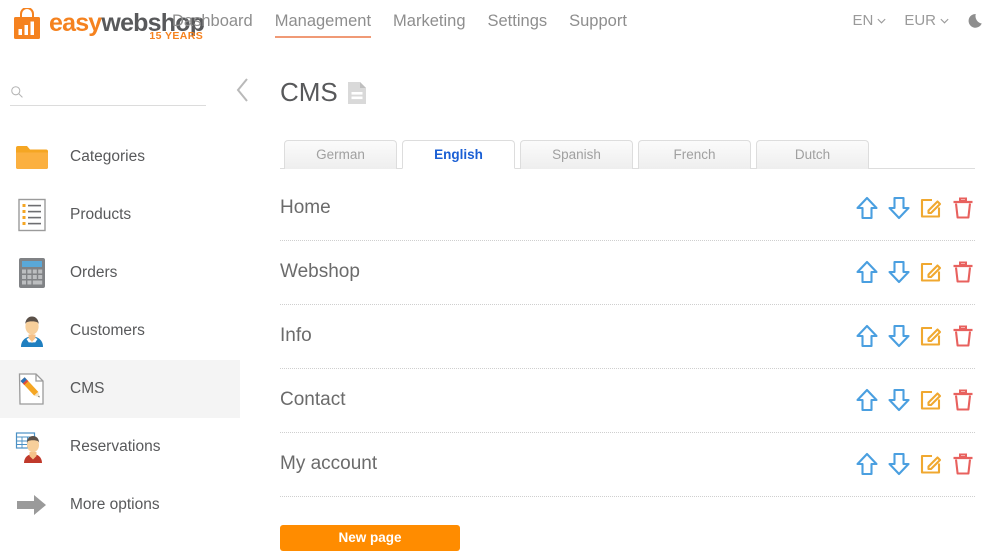 The width and height of the screenshot is (1000, 551). Describe the element at coordinates (356, 92) in the screenshot. I see `document-icon` at that location.